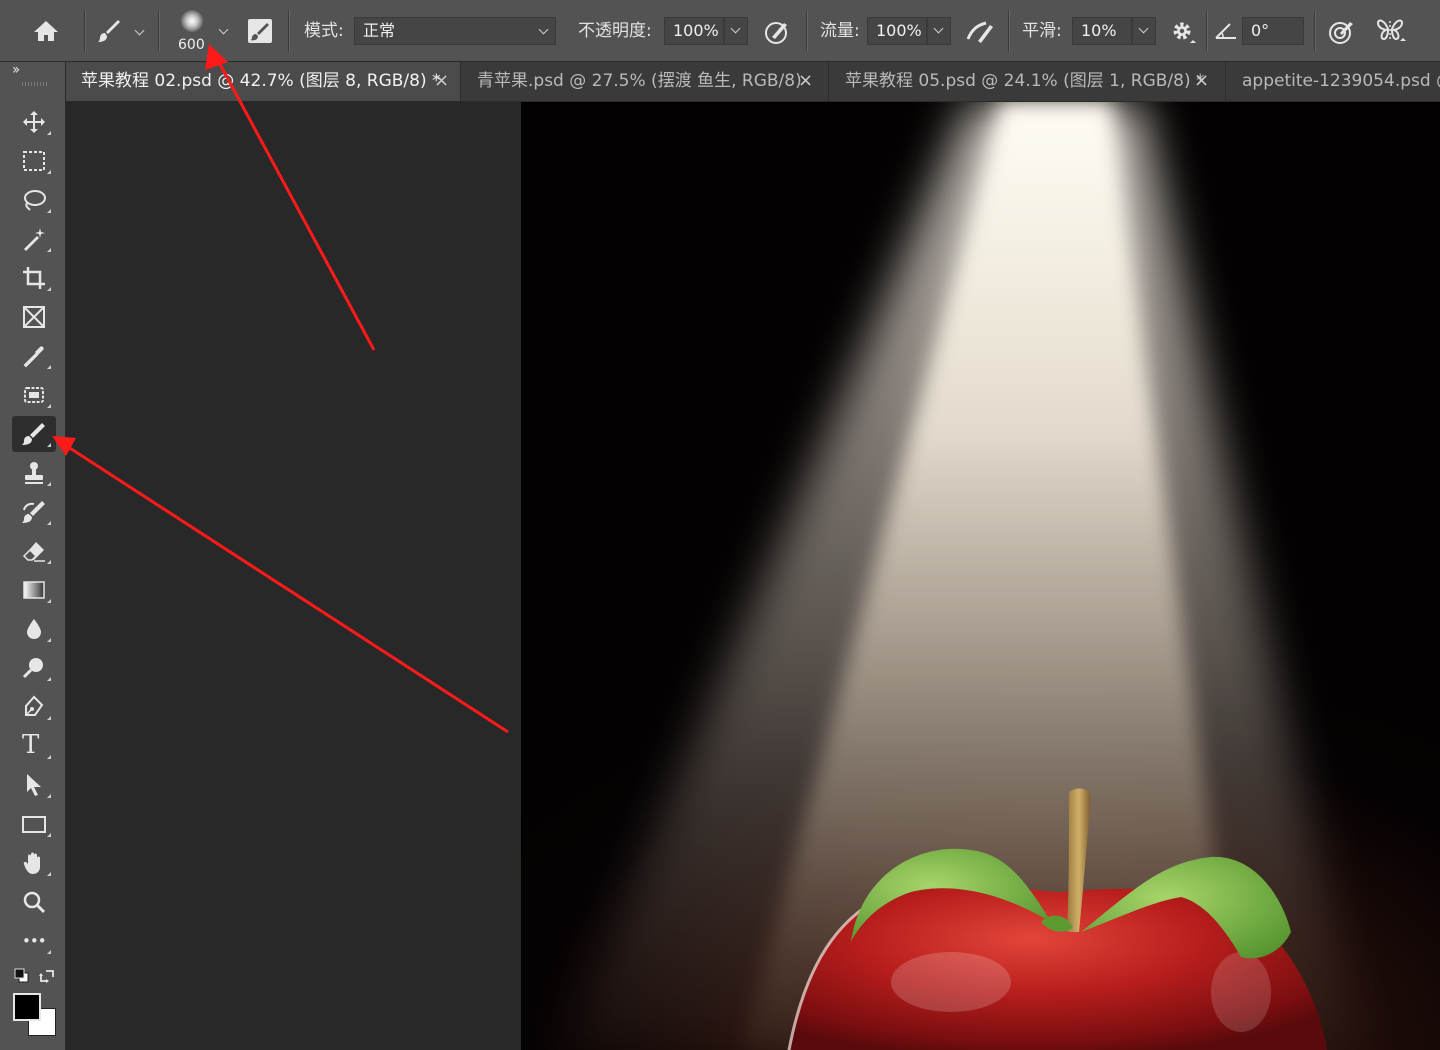  What do you see at coordinates (1144, 31) in the screenshot?
I see `smoothing-slider-toggle` at bounding box center [1144, 31].